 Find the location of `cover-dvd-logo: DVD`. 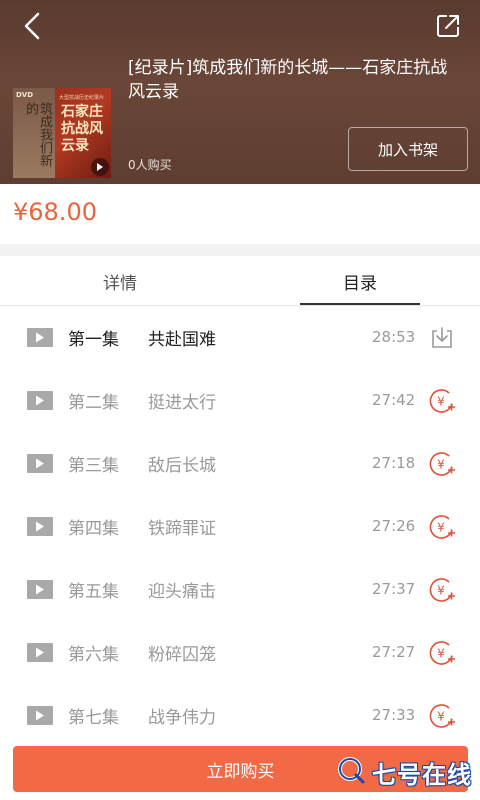

cover-dvd-logo: DVD is located at coordinates (25, 95).